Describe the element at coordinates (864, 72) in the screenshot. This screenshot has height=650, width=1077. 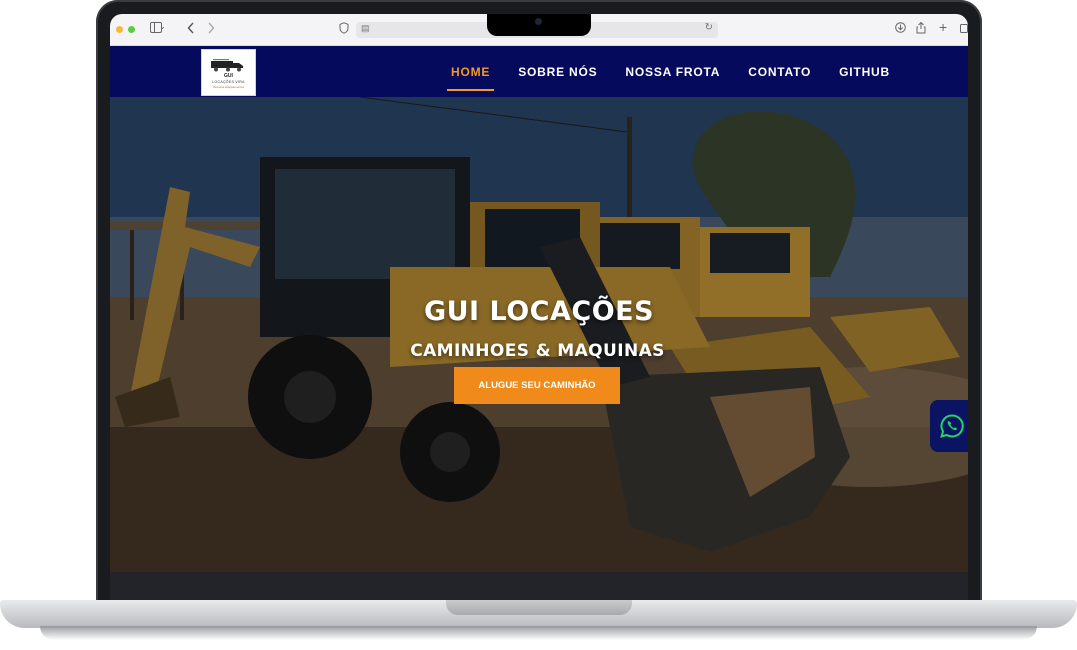
I see `nav-item-github: GITHUB` at that location.